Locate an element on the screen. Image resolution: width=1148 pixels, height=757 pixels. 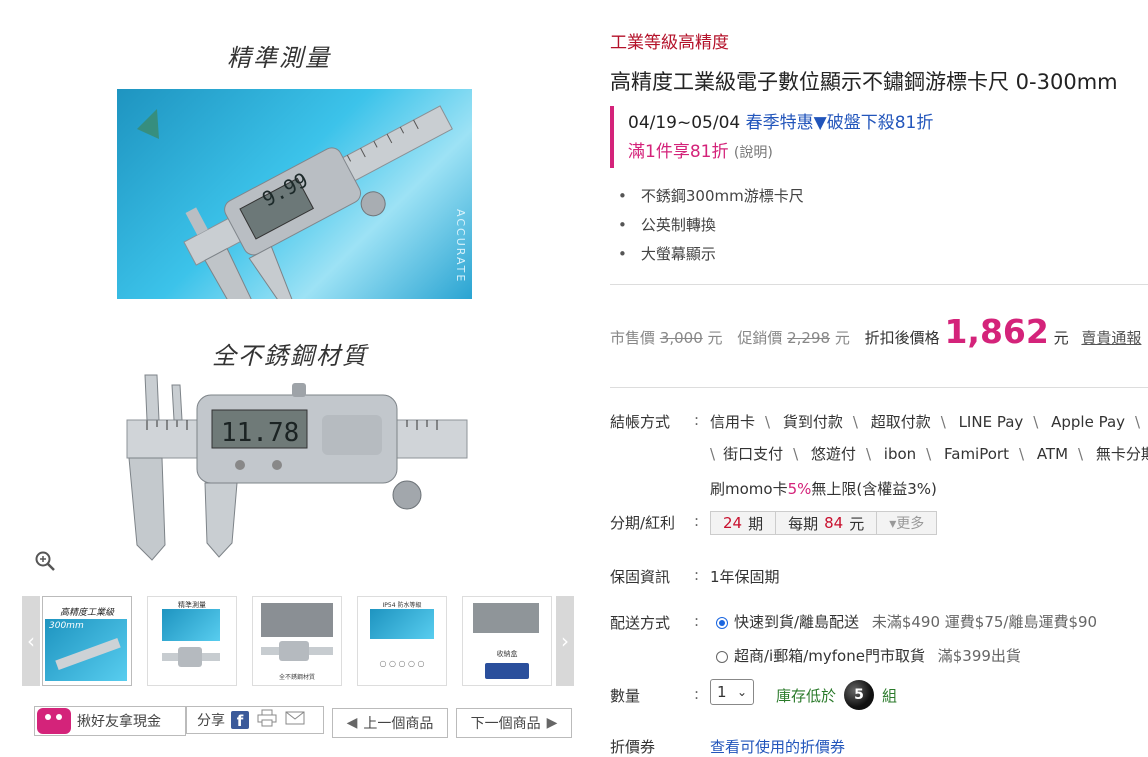
feature-item: 大螢幕顯示 is located at coordinates (711, 254).